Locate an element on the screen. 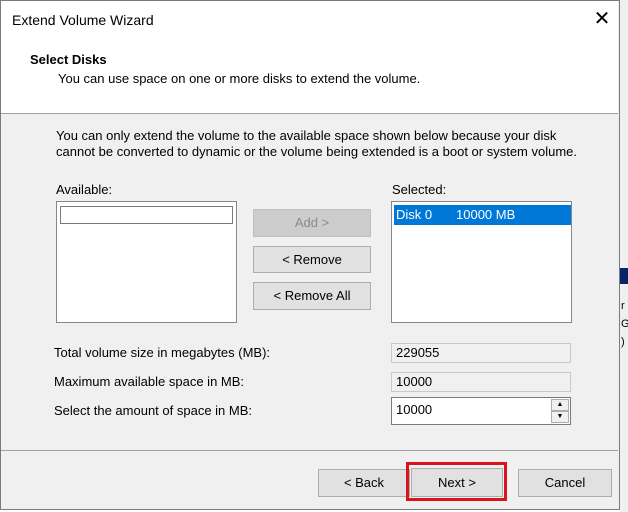  cancel-button: Cancel is located at coordinates (565, 483).